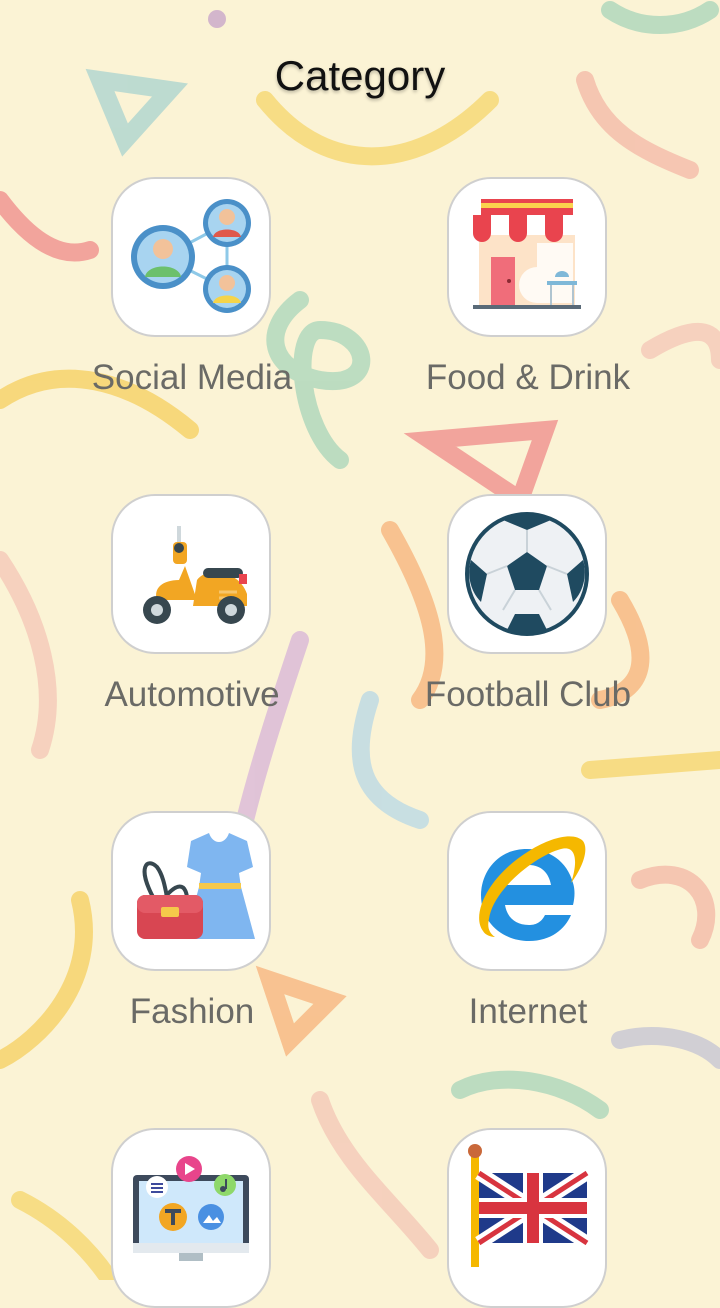  Describe the element at coordinates (195, 575) in the screenshot. I see `scooter-icon` at that location.